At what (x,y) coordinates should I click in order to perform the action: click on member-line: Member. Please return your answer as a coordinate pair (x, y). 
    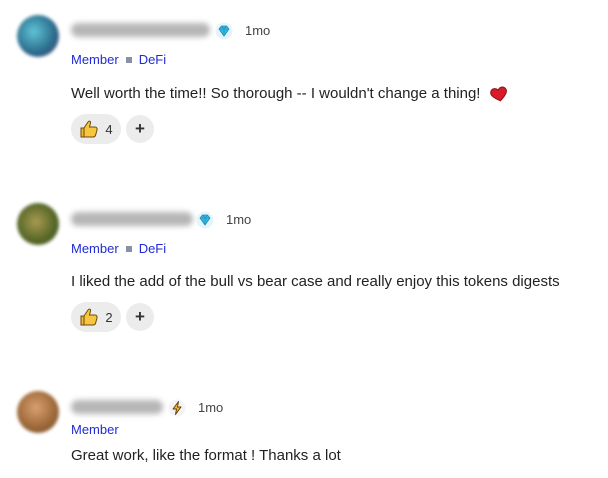
    Looking at the image, I should click on (95, 429).